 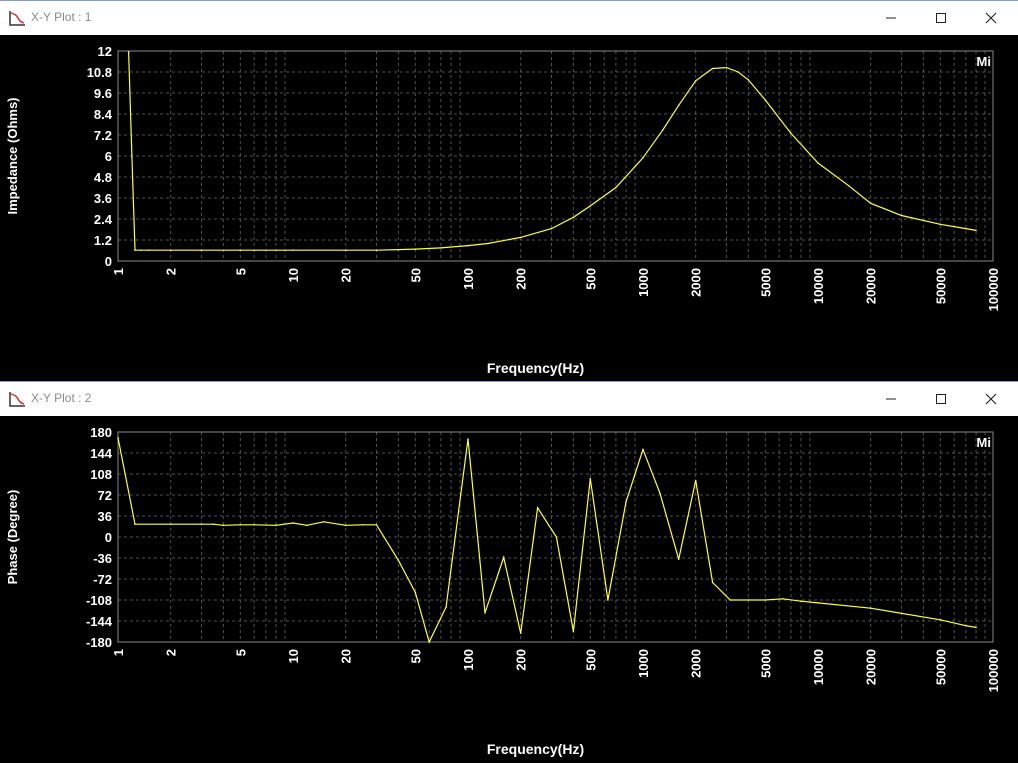 I want to click on x-tick-label: 1000, so click(x=643, y=282).